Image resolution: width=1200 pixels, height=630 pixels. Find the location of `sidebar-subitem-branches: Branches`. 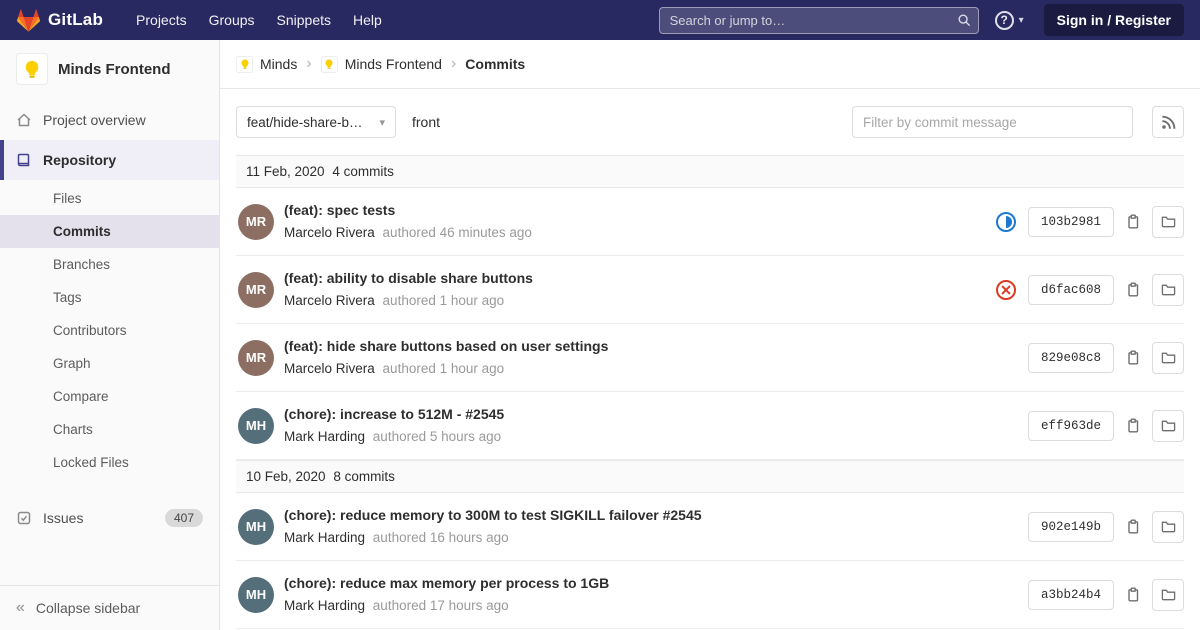

sidebar-subitem-branches: Branches is located at coordinates (109, 264).